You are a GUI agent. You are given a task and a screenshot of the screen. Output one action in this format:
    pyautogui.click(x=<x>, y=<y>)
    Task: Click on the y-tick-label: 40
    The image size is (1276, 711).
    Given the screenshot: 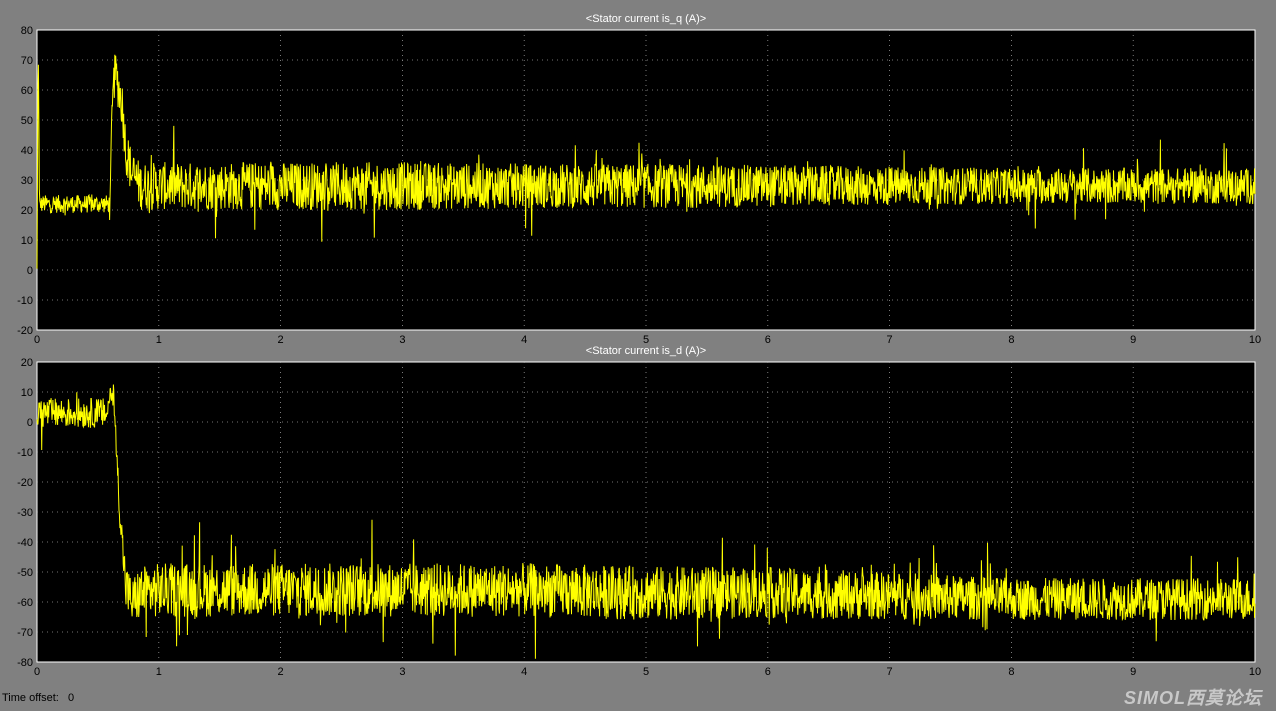 What is the action you would take?
    pyautogui.click(x=27, y=151)
    